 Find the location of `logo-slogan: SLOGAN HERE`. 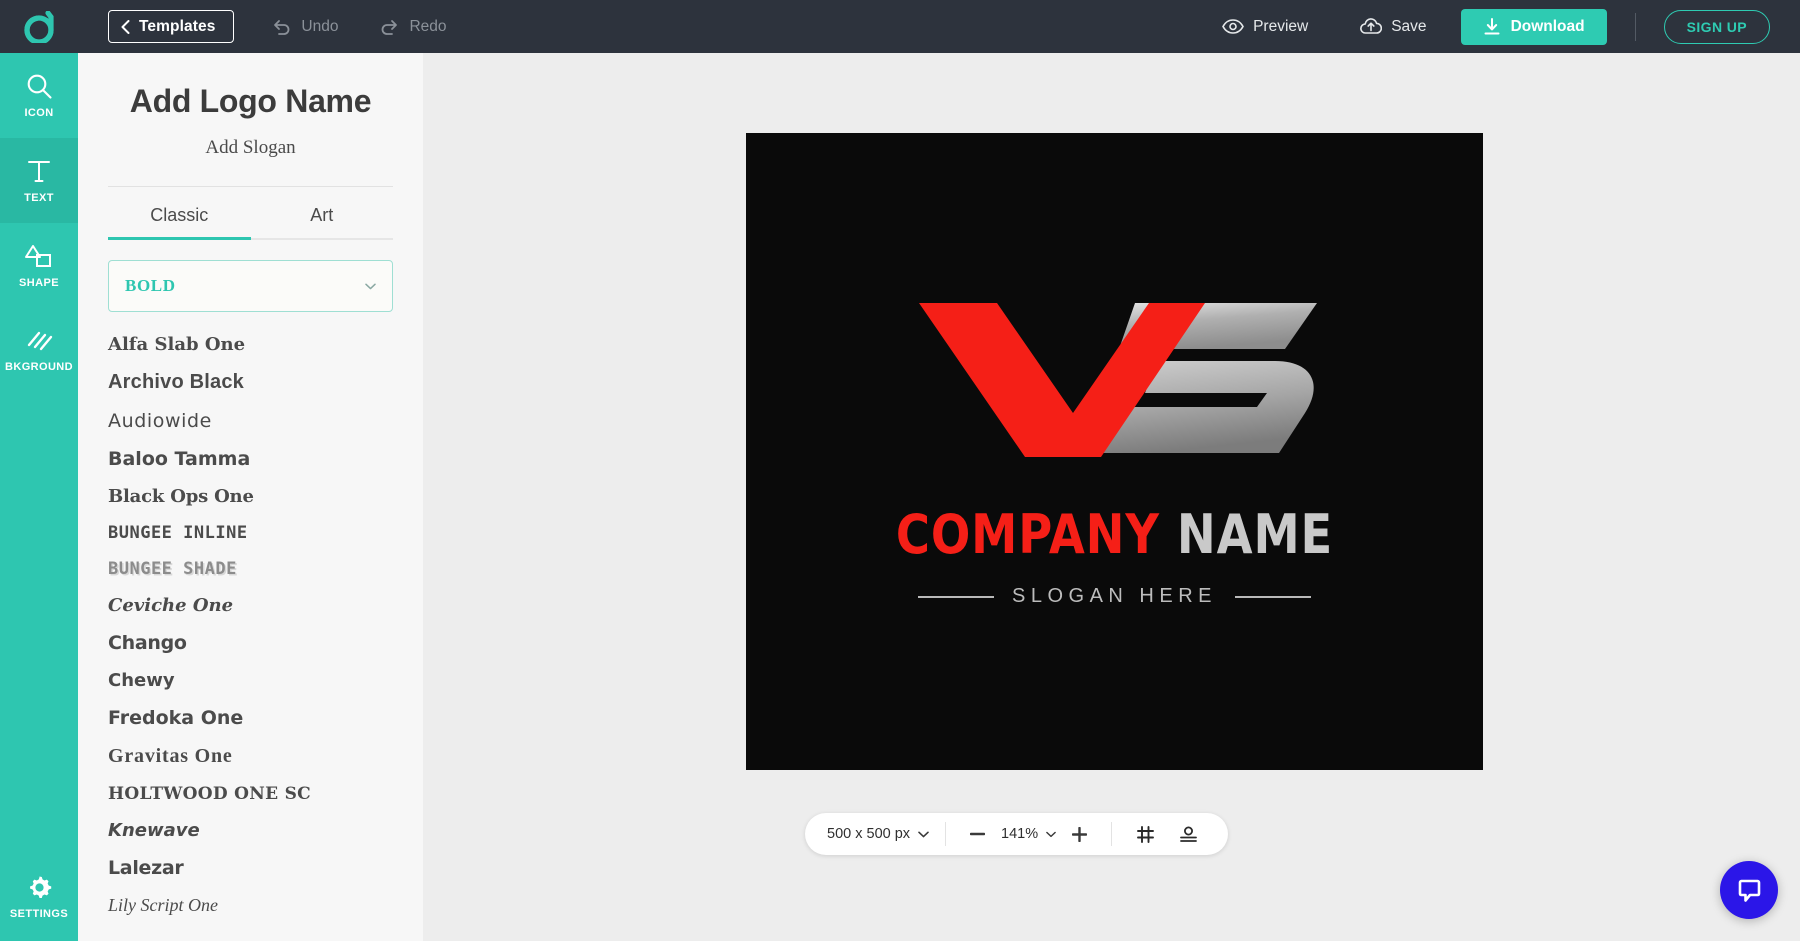

logo-slogan: SLOGAN HERE is located at coordinates (1114, 596).